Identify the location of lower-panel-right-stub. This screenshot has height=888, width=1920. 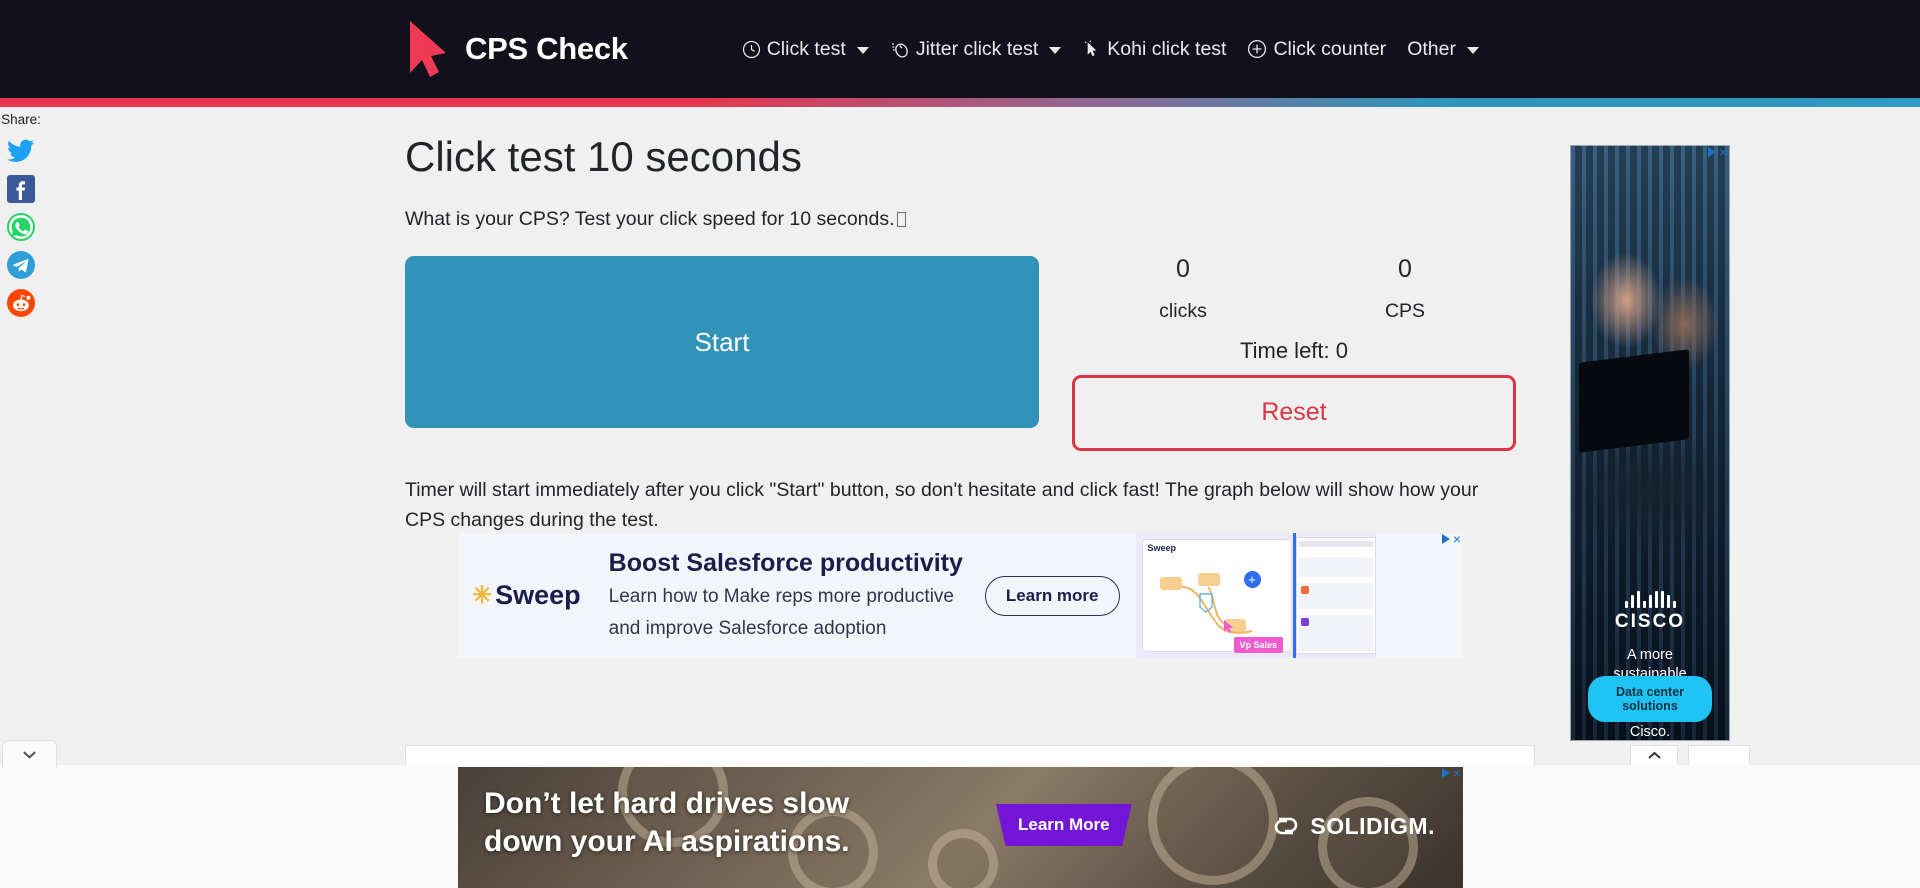
(1719, 755).